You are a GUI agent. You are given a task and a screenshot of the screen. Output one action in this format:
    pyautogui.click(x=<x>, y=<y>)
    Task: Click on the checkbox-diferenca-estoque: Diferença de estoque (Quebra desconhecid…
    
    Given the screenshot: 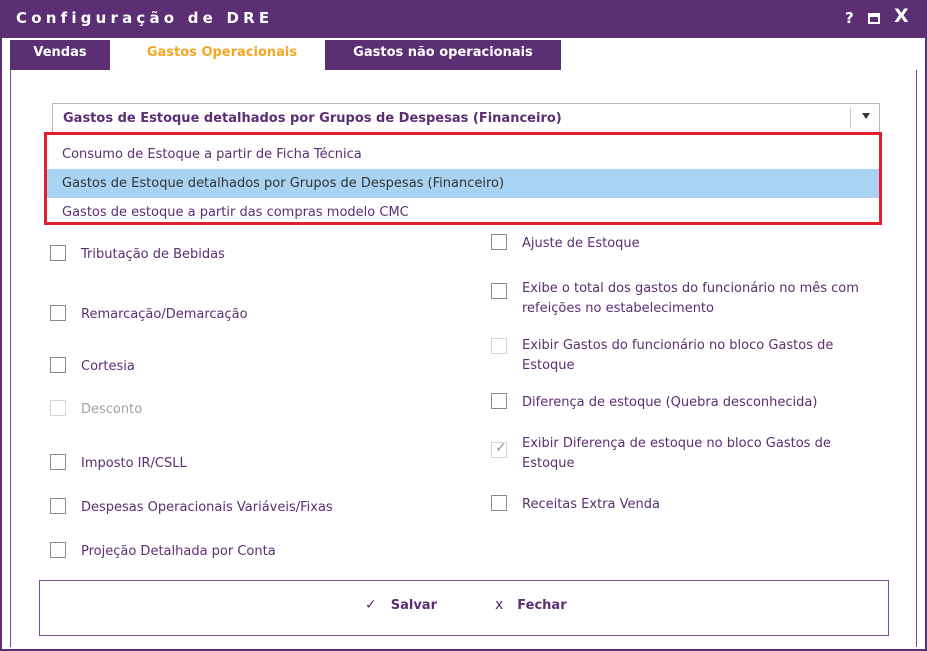 What is the action you would take?
    pyautogui.click(x=691, y=403)
    